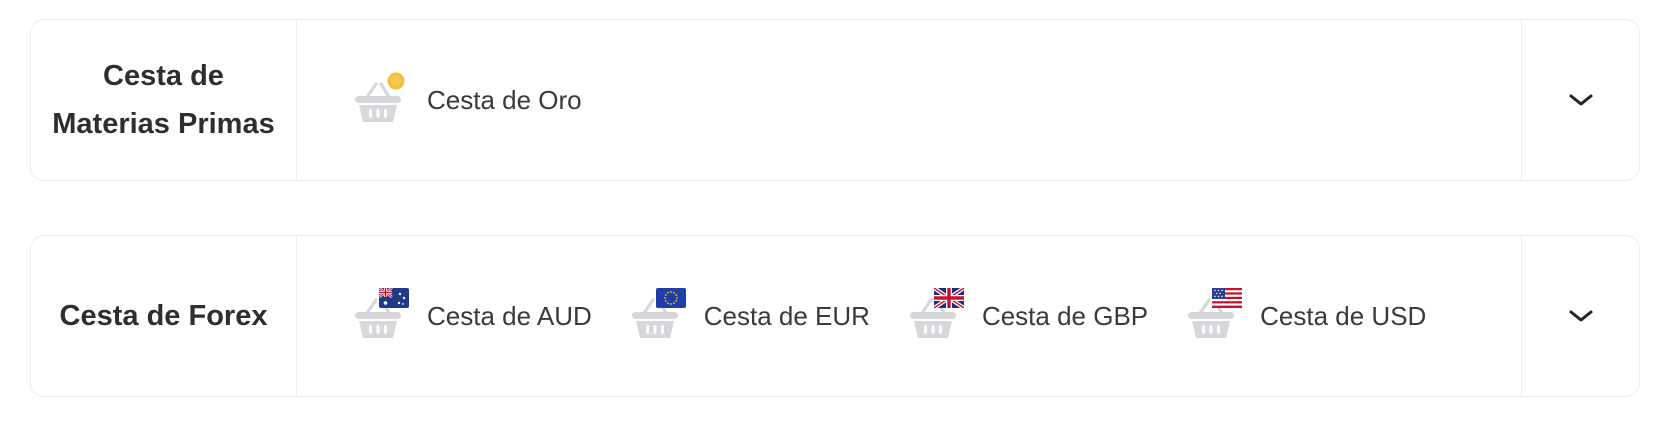 This screenshot has width=1666, height=429. What do you see at coordinates (670, 298) in the screenshot?
I see `eu-flag-icon` at bounding box center [670, 298].